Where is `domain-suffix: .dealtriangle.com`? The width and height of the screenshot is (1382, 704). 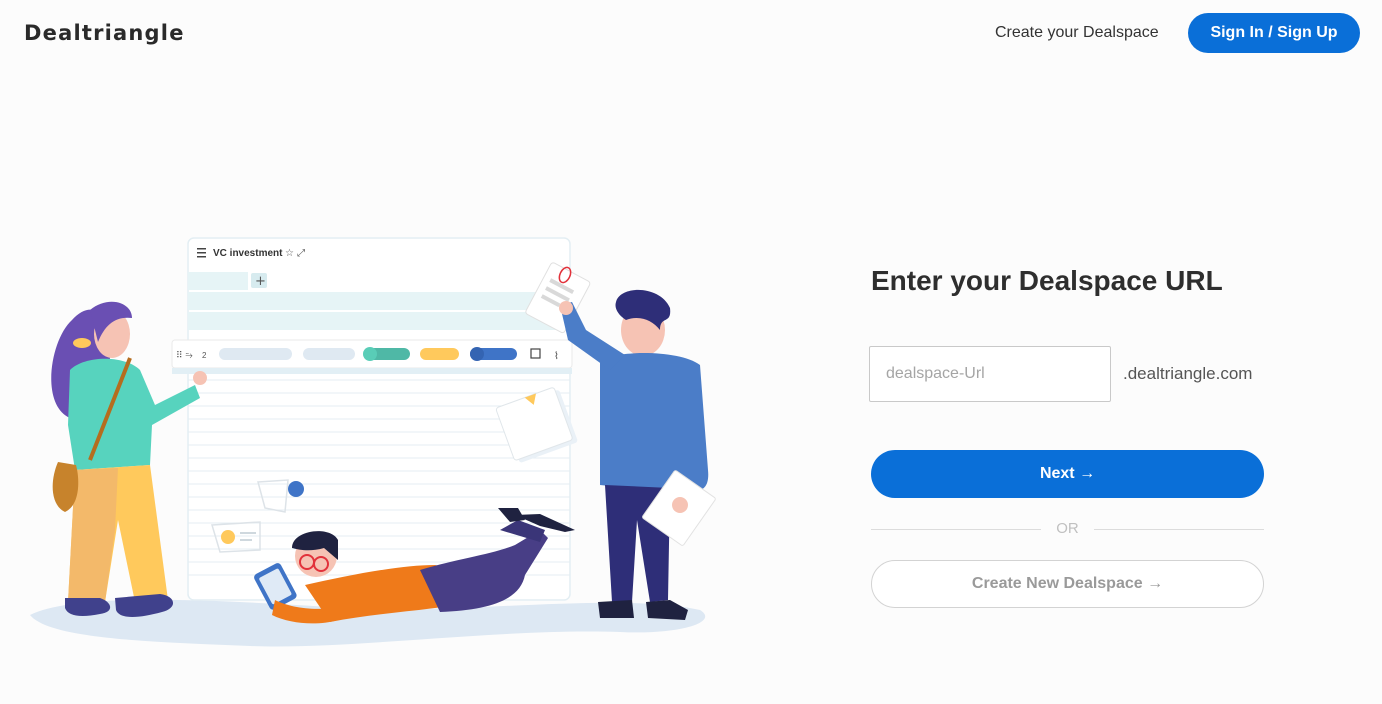
domain-suffix: .dealtriangle.com is located at coordinates (1188, 373).